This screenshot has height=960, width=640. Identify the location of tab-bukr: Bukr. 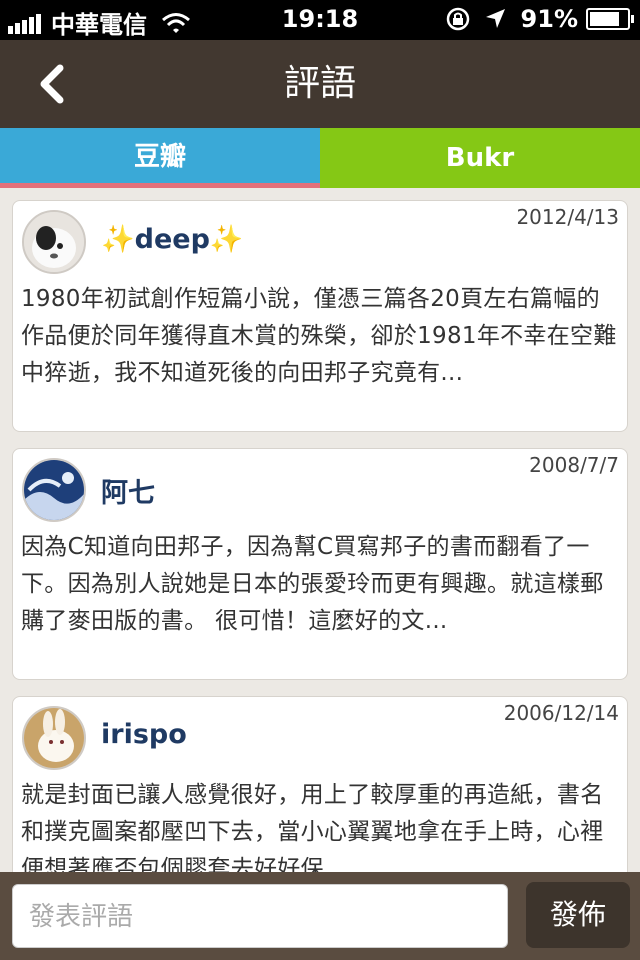
(480, 158).